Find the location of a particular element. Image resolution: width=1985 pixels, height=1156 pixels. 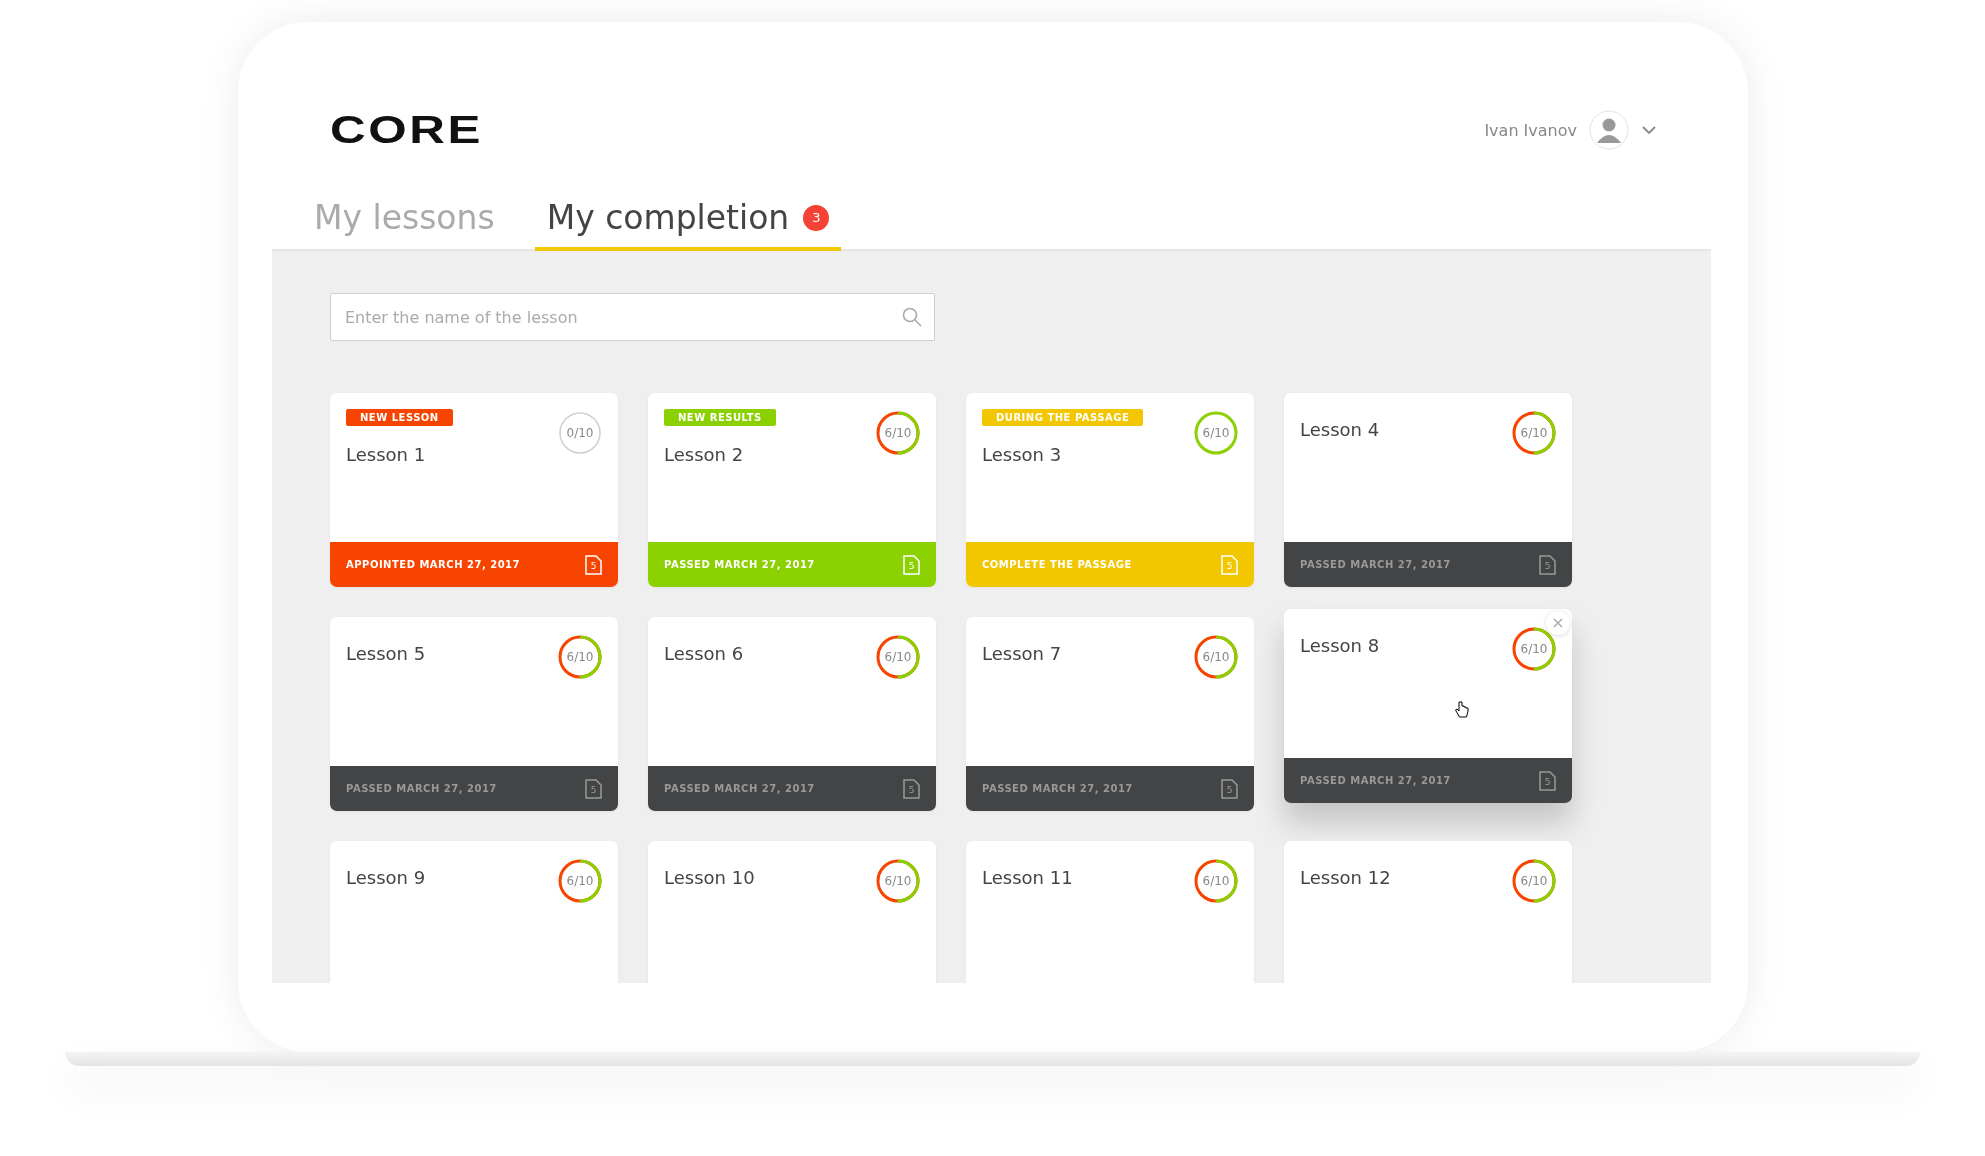

lesson-title: Lesson 5 is located at coordinates (386, 653).